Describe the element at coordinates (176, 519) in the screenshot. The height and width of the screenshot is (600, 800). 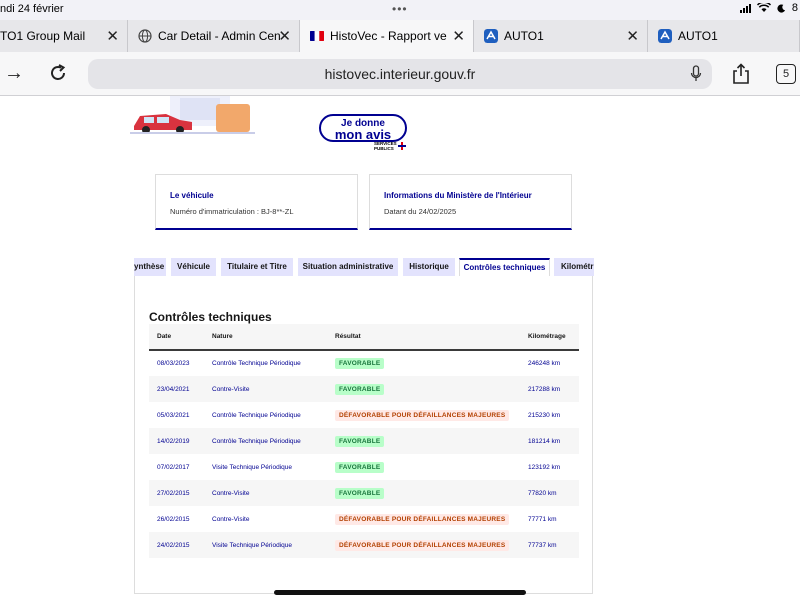
I see `row-date: 26/02/2015` at that location.